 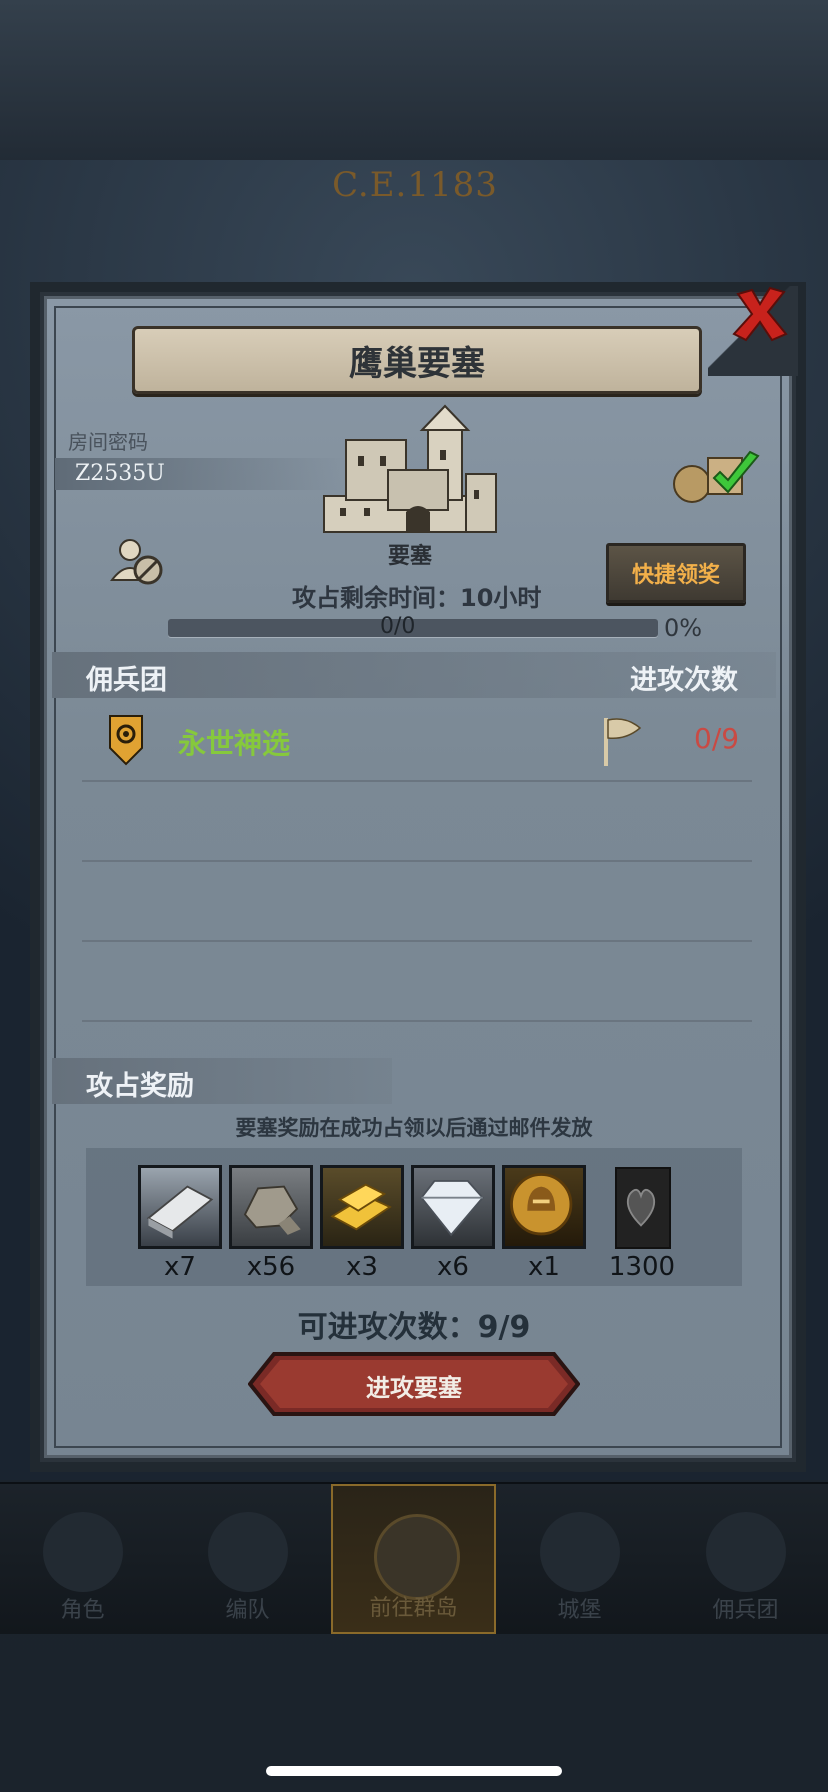 What do you see at coordinates (413, 1608) in the screenshot?
I see `nav-label: 前往群岛` at bounding box center [413, 1608].